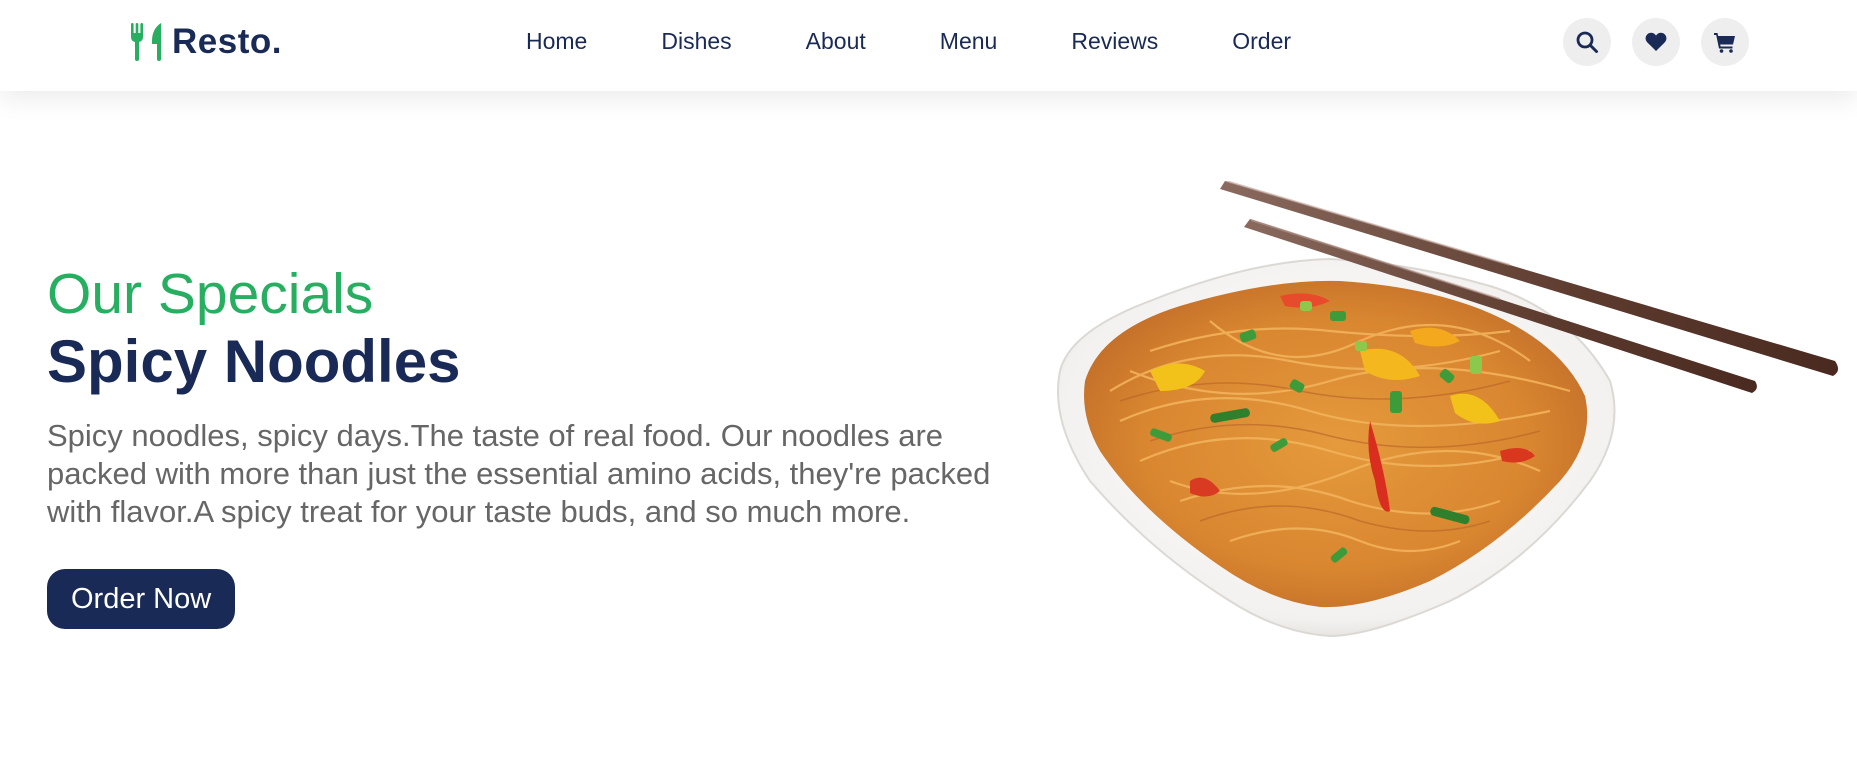 This screenshot has height=775, width=1857. I want to click on nav-home: Home, so click(556, 41).